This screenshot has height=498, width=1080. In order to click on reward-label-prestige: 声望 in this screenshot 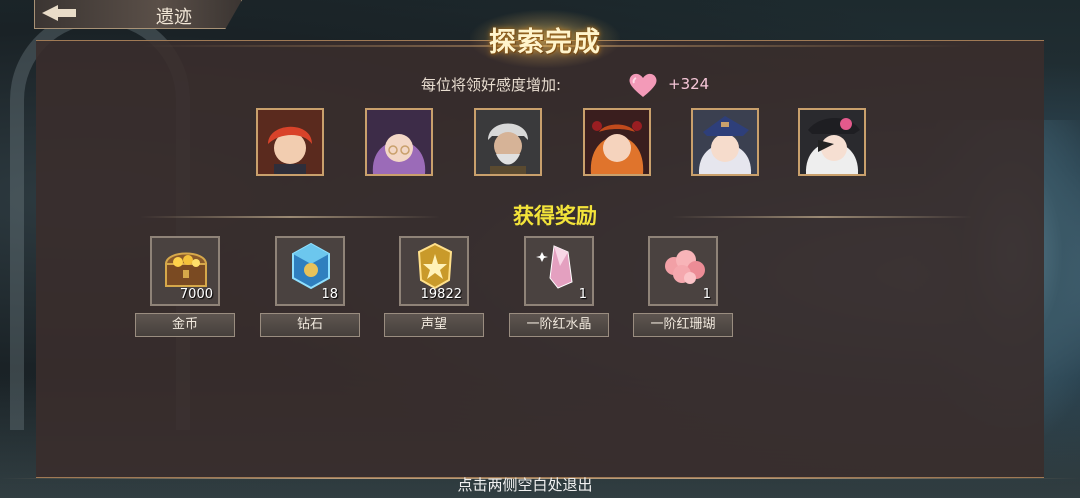, I will do `click(434, 325)`.